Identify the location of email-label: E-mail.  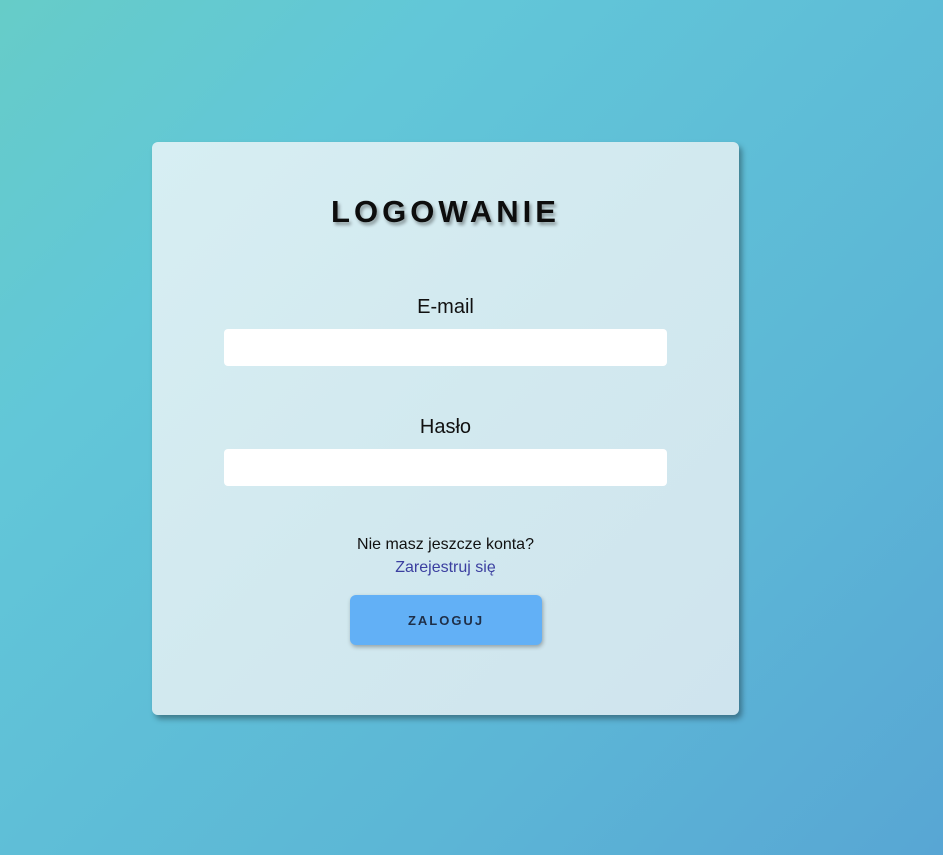
(445, 307).